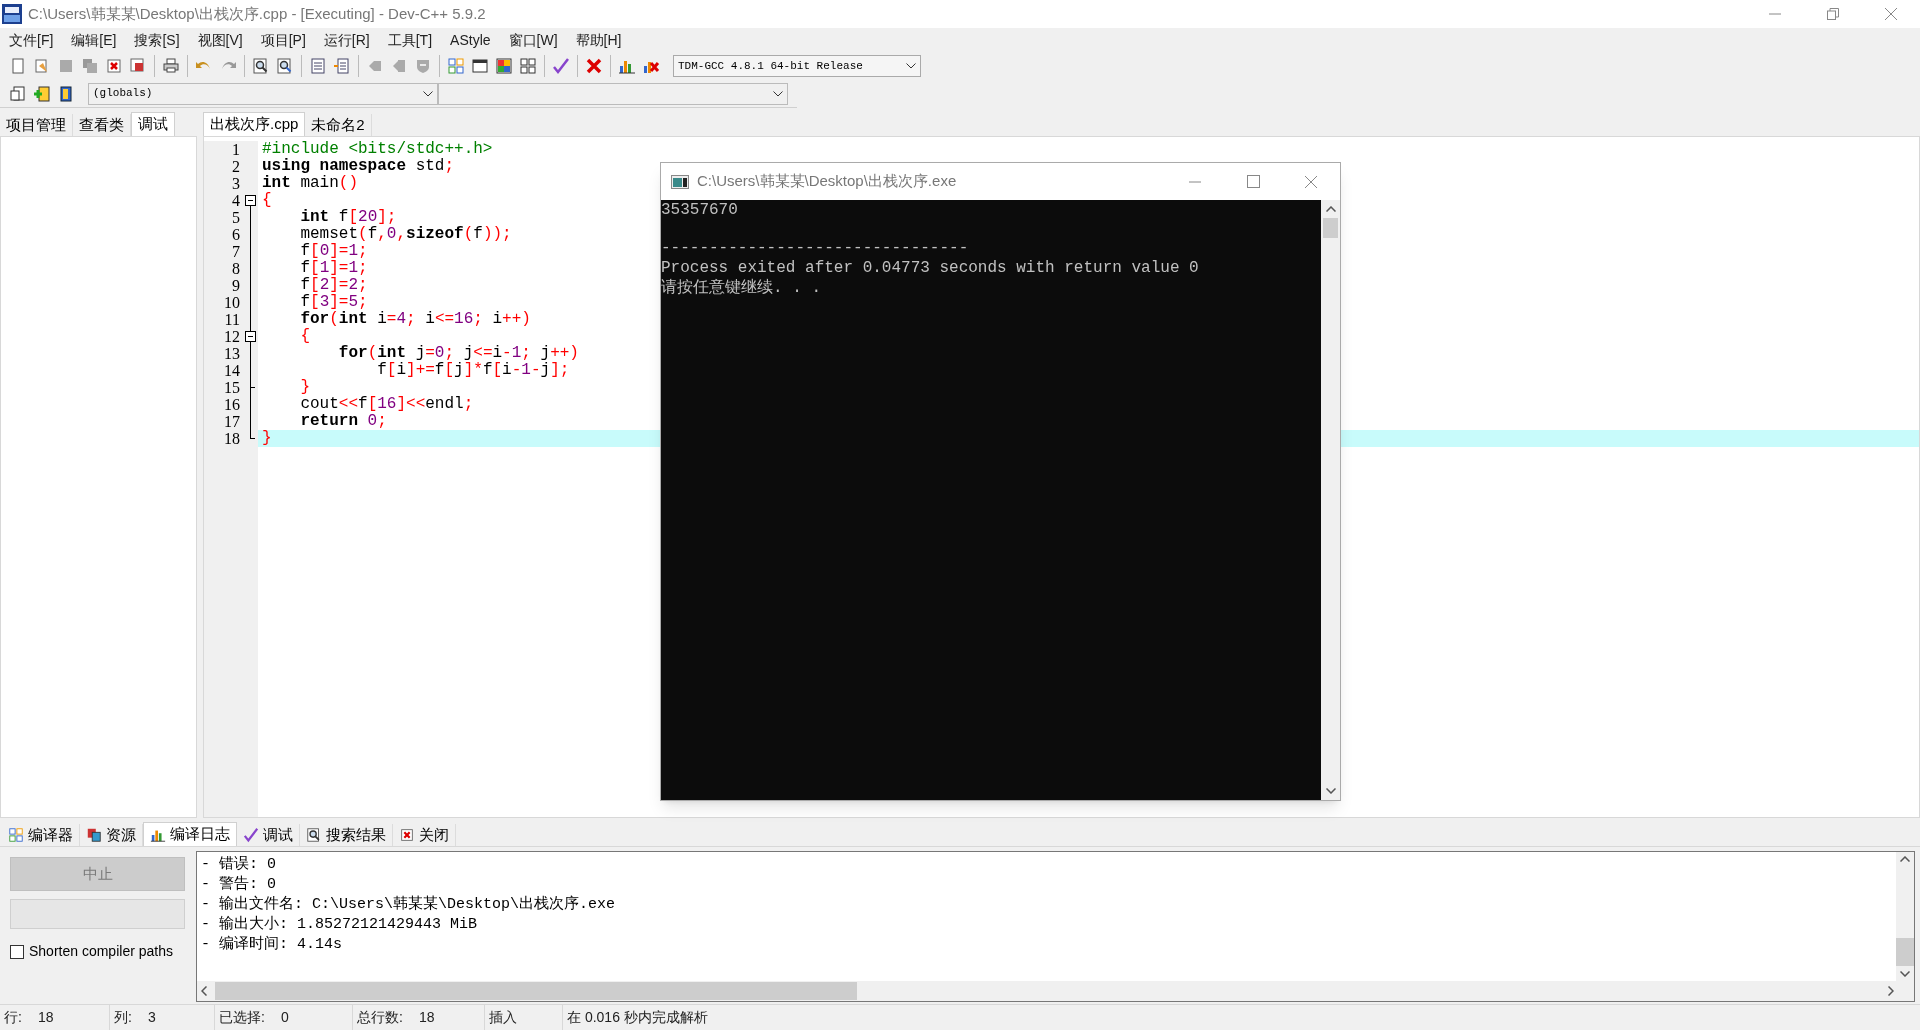  What do you see at coordinates (251, 835) in the screenshot?
I see `check-icon` at bounding box center [251, 835].